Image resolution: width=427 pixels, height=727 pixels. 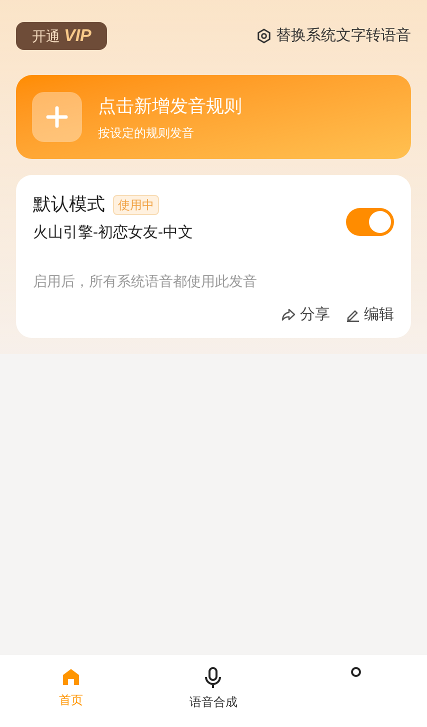 I want to click on tab-item: 语音合成, so click(x=213, y=697).